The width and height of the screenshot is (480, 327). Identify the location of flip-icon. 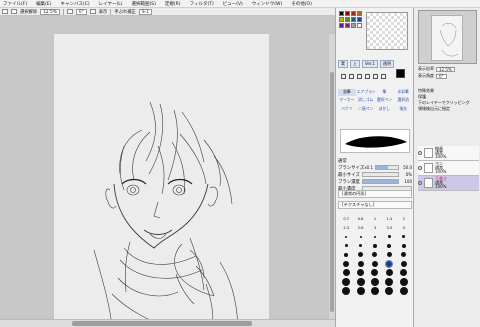
(92, 11).